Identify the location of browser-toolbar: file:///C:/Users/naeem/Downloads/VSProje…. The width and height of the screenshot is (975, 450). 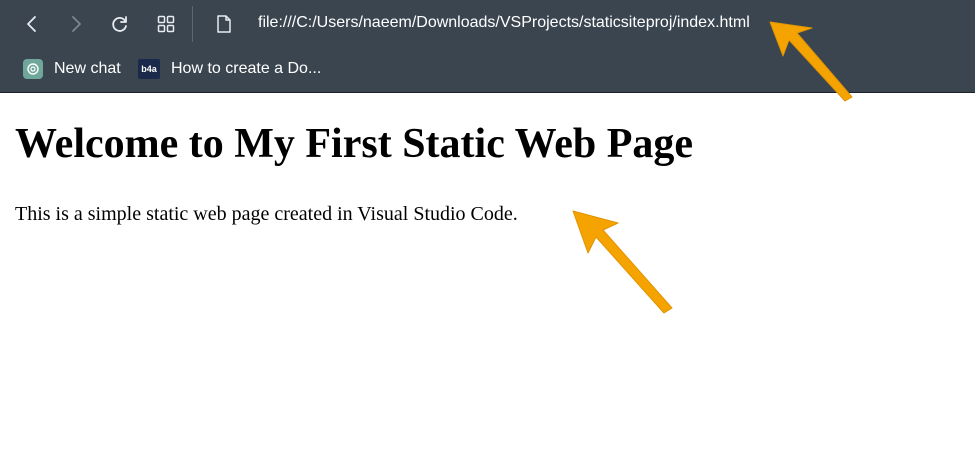
(487, 24).